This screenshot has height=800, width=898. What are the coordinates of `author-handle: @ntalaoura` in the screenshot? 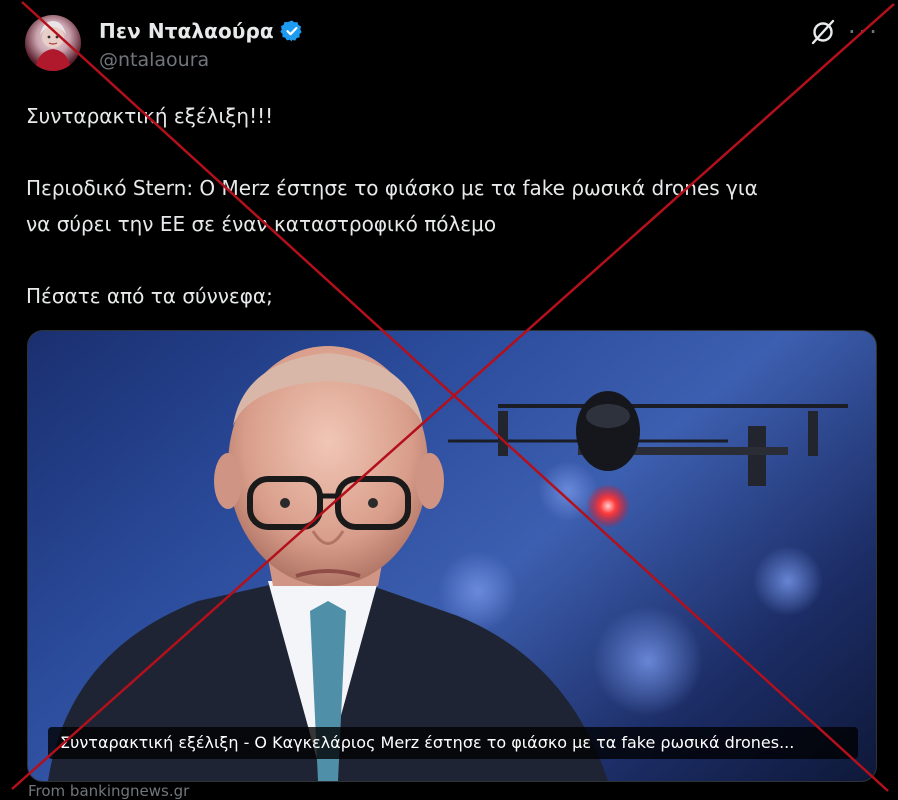 It's located at (154, 60).